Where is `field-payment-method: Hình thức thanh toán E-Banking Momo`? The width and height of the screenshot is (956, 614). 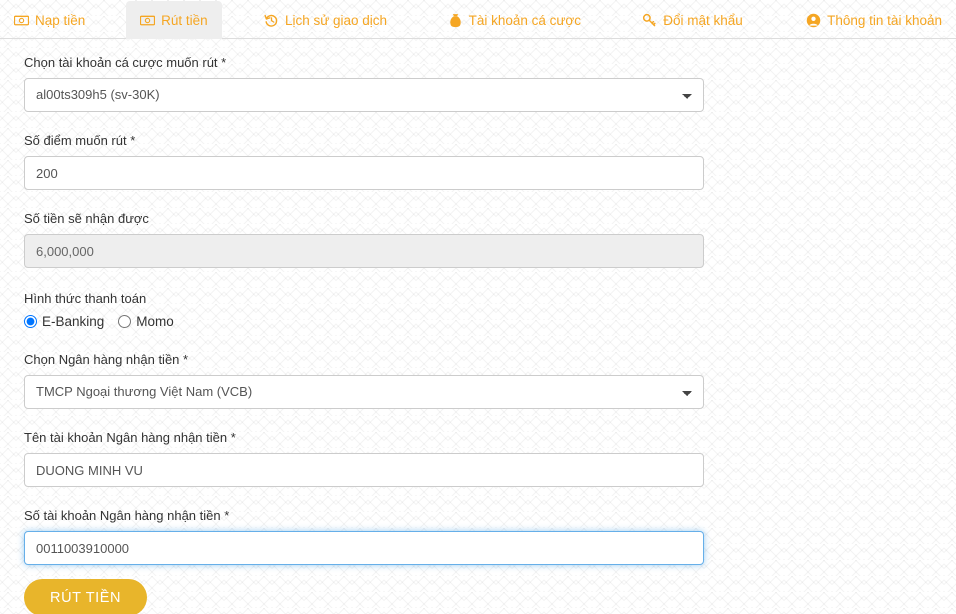 field-payment-method: Hình thức thanh toán E-Banking Momo is located at coordinates (490, 310).